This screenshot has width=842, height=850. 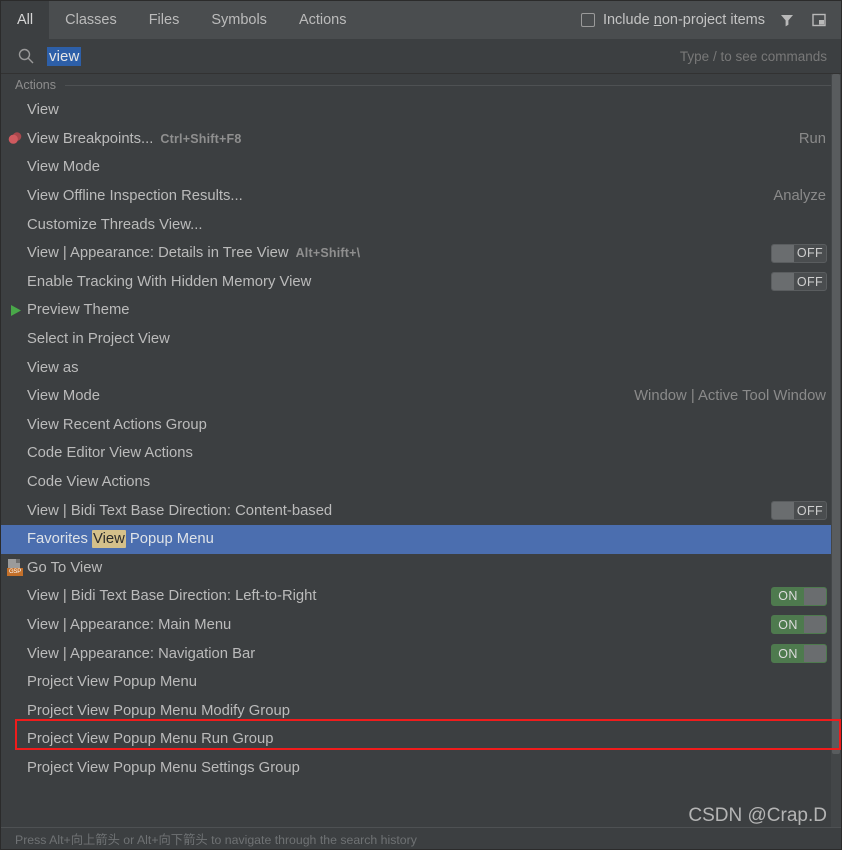 What do you see at coordinates (421, 110) in the screenshot?
I see `result-row: View` at bounding box center [421, 110].